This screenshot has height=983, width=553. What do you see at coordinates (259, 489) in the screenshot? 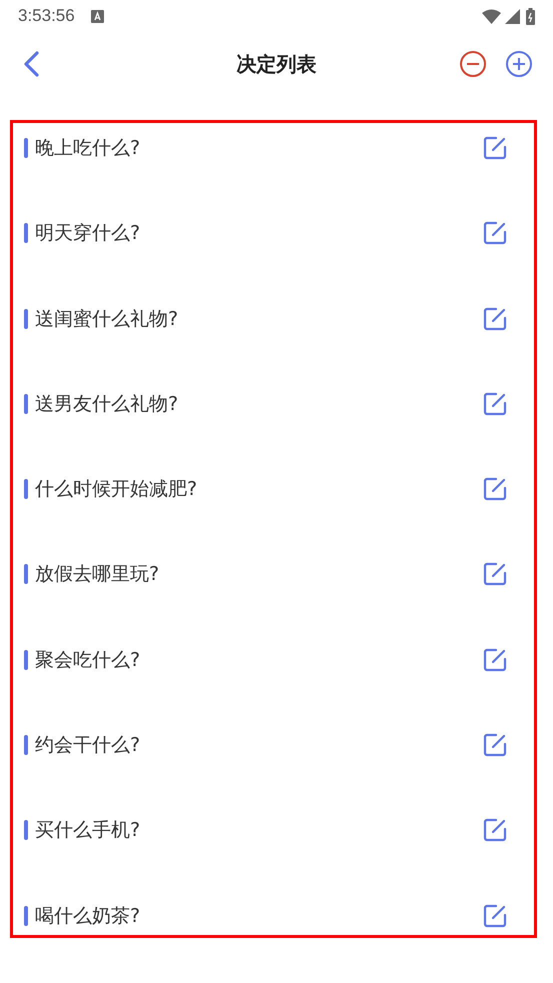
I see `decision-title: 什么时候开始减肥?` at bounding box center [259, 489].